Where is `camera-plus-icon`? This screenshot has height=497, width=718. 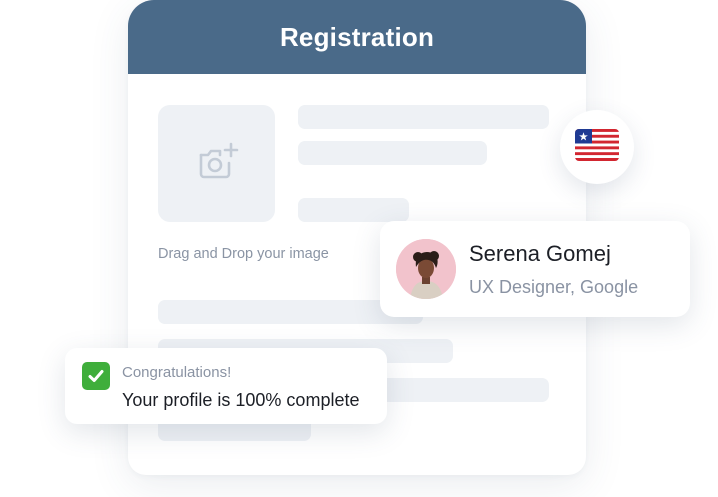
camera-plus-icon is located at coordinates (217, 163).